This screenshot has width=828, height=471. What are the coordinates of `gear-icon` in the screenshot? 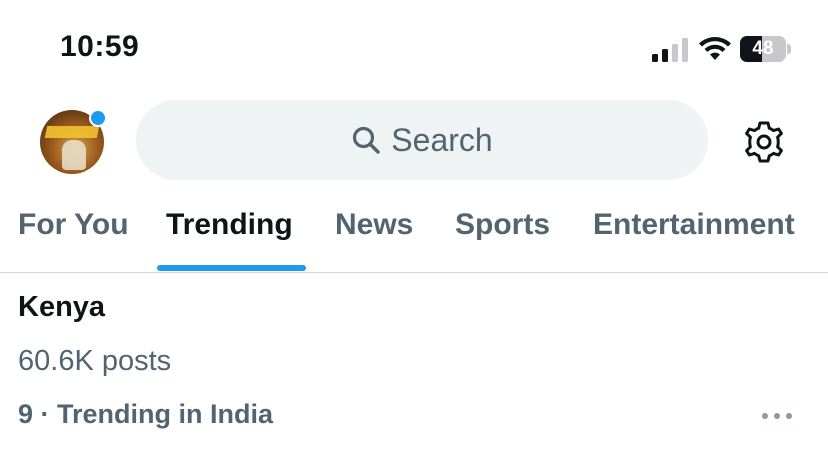 It's located at (764, 142).